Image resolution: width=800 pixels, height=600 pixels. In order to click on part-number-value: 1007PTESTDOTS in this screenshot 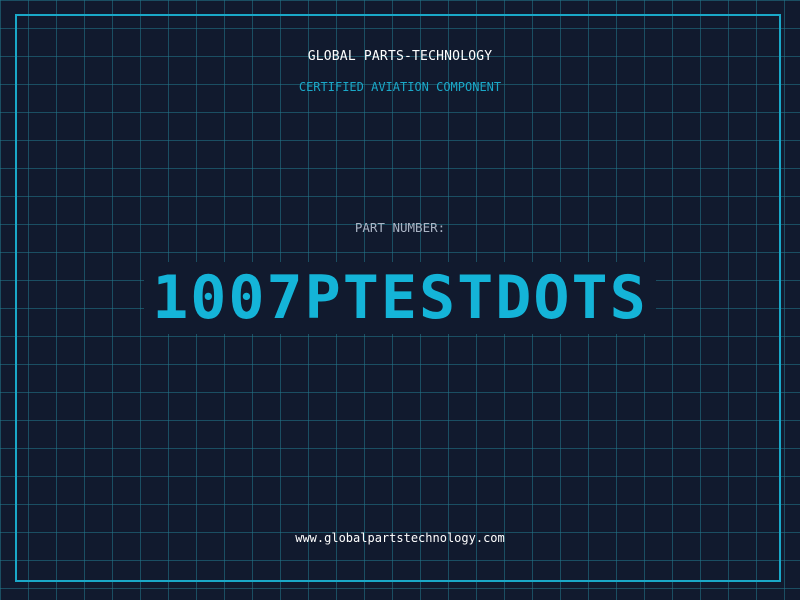, I will do `click(400, 298)`.